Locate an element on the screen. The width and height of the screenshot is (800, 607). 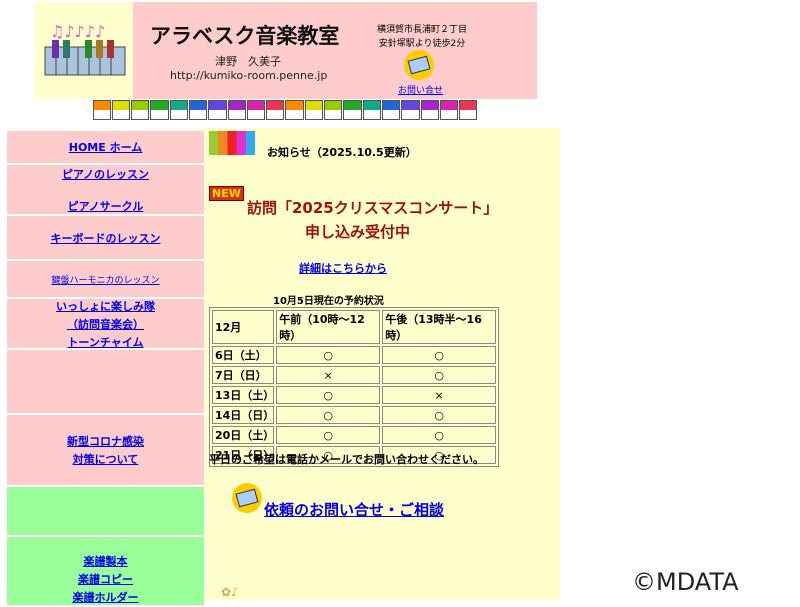
sidebar-item-score: 楽譜製本楽譜コピー楽譜ホルダー is located at coordinates (105, 572).